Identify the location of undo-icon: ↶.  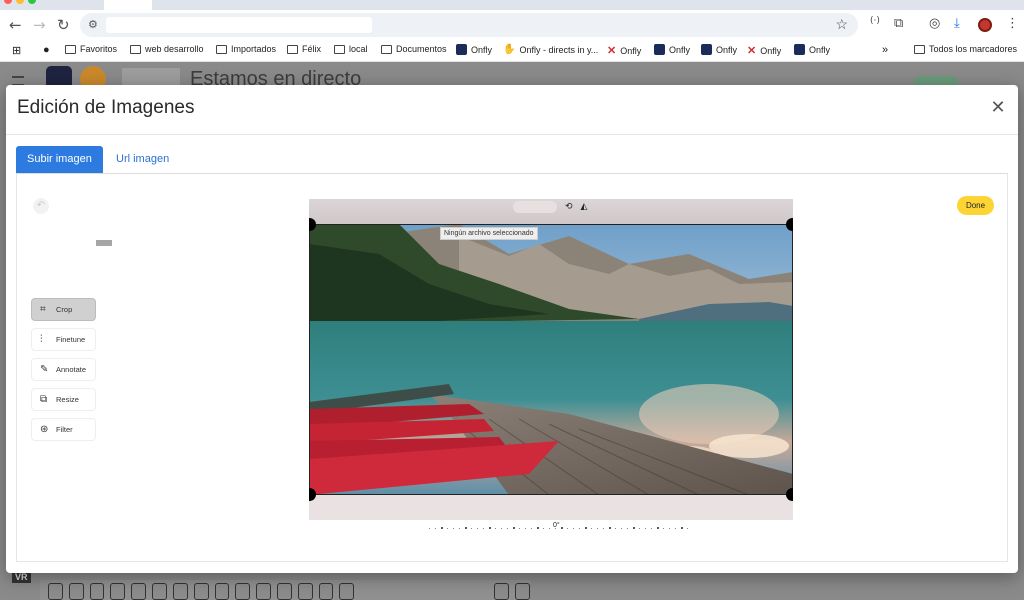
(41, 206).